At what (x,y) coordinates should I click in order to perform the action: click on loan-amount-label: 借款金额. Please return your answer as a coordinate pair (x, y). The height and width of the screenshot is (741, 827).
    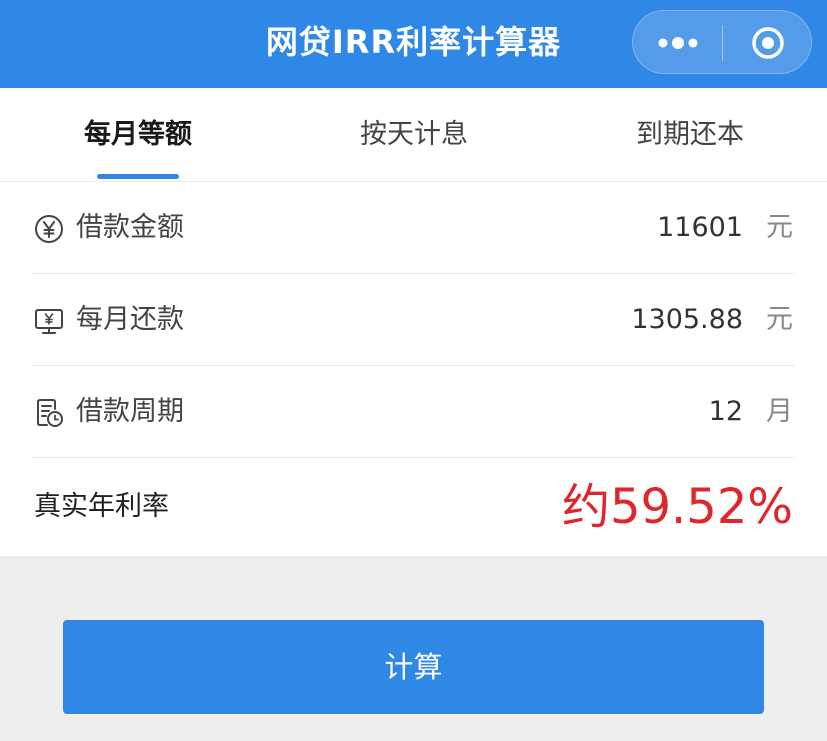
    Looking at the image, I should click on (130, 227).